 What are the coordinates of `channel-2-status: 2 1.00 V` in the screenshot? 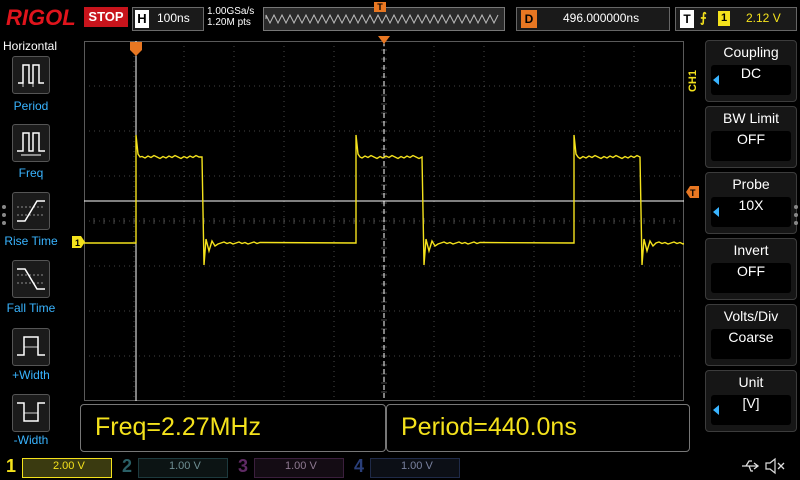 It's located at (173, 467).